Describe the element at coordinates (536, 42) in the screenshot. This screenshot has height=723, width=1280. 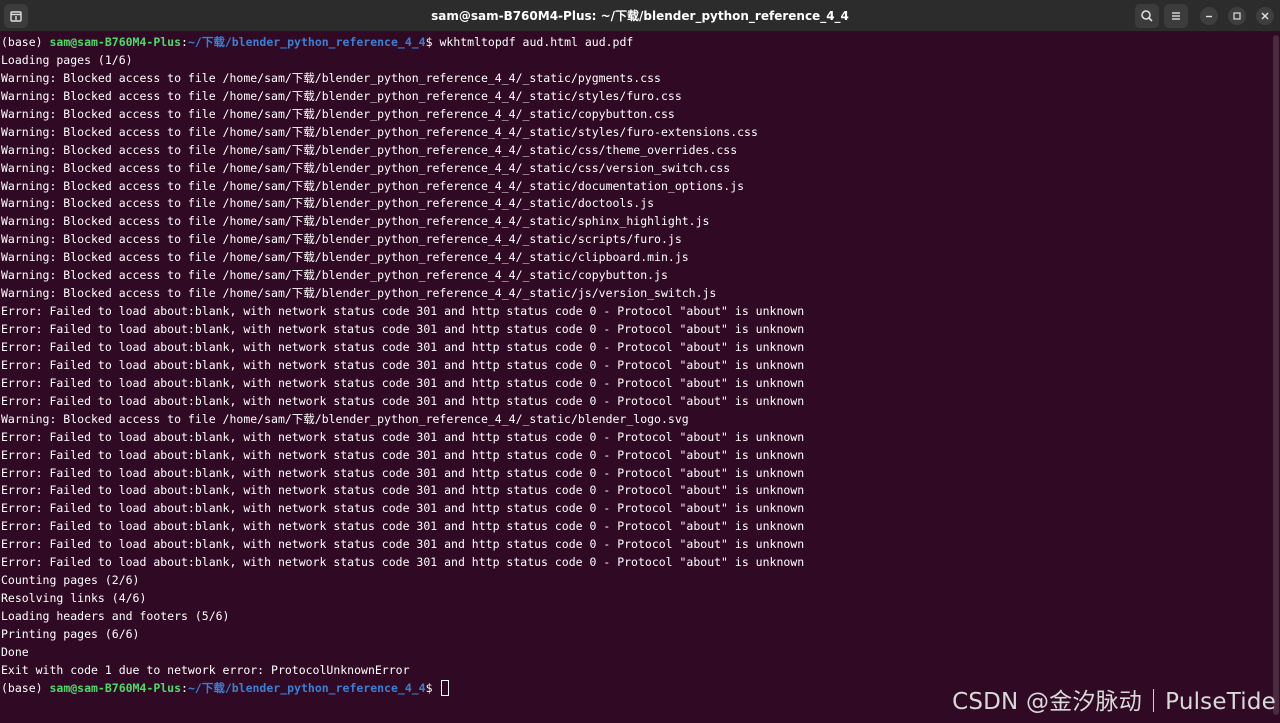
I see `command-text: wkhtmltopdf aud.html aud.pdf` at that location.